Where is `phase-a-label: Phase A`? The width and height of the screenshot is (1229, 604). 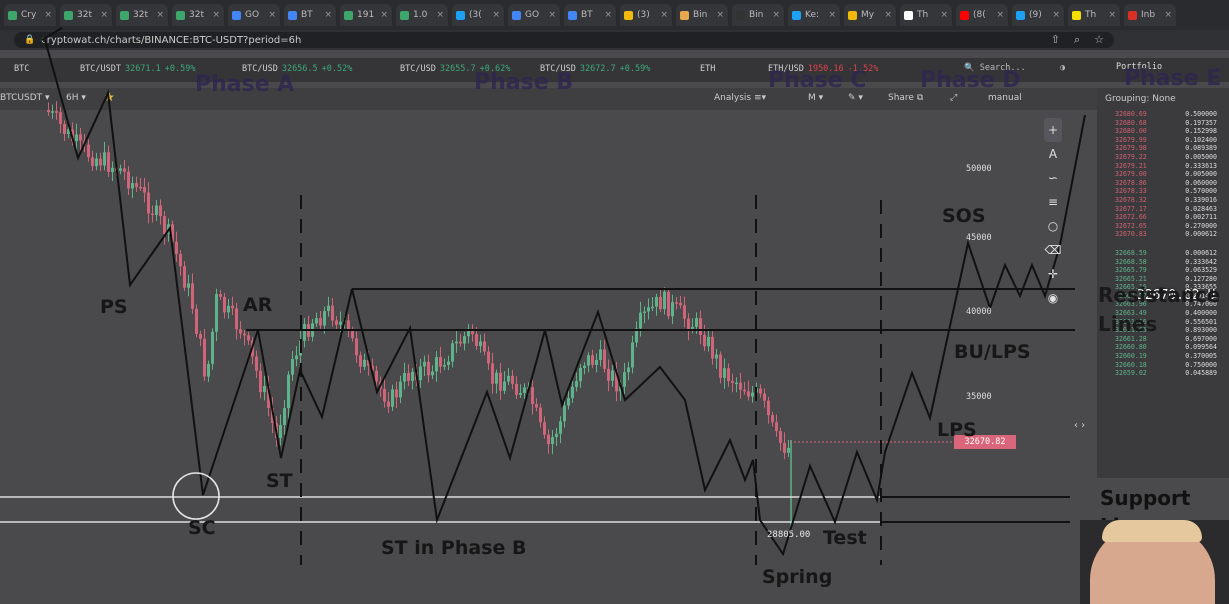
phase-a-label: Phase A is located at coordinates (245, 84).